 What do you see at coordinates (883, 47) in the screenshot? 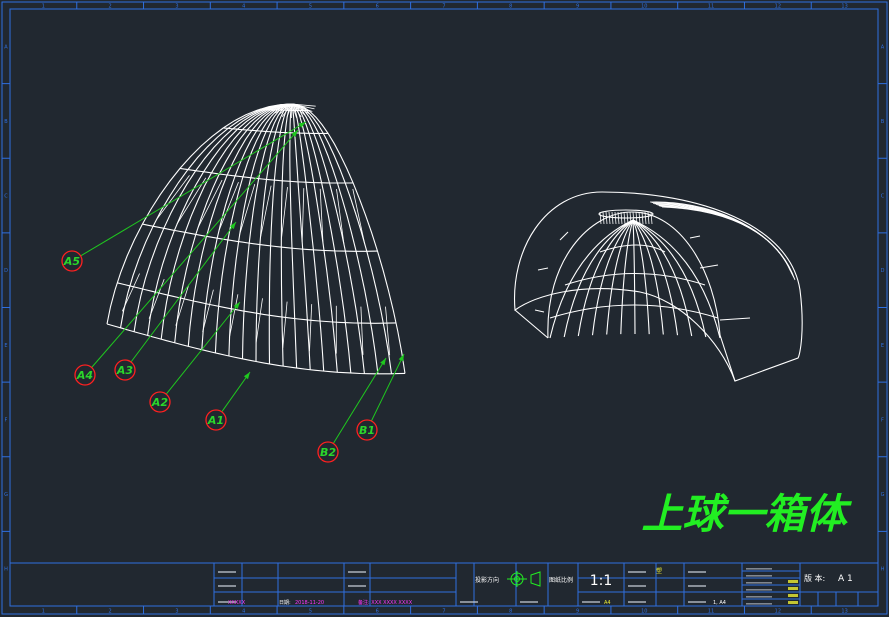
I see `frame-mark-right: A` at bounding box center [883, 47].